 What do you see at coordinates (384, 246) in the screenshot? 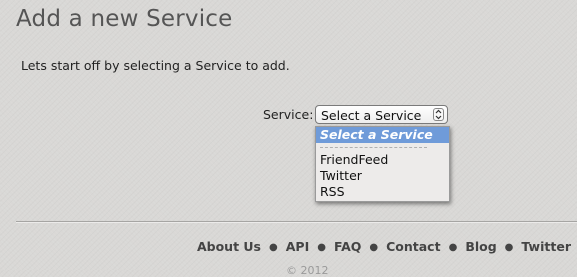
I see `footer-nav: About Us ● API ● FAQ ● Contact ● Blog ● Twitter` at bounding box center [384, 246].